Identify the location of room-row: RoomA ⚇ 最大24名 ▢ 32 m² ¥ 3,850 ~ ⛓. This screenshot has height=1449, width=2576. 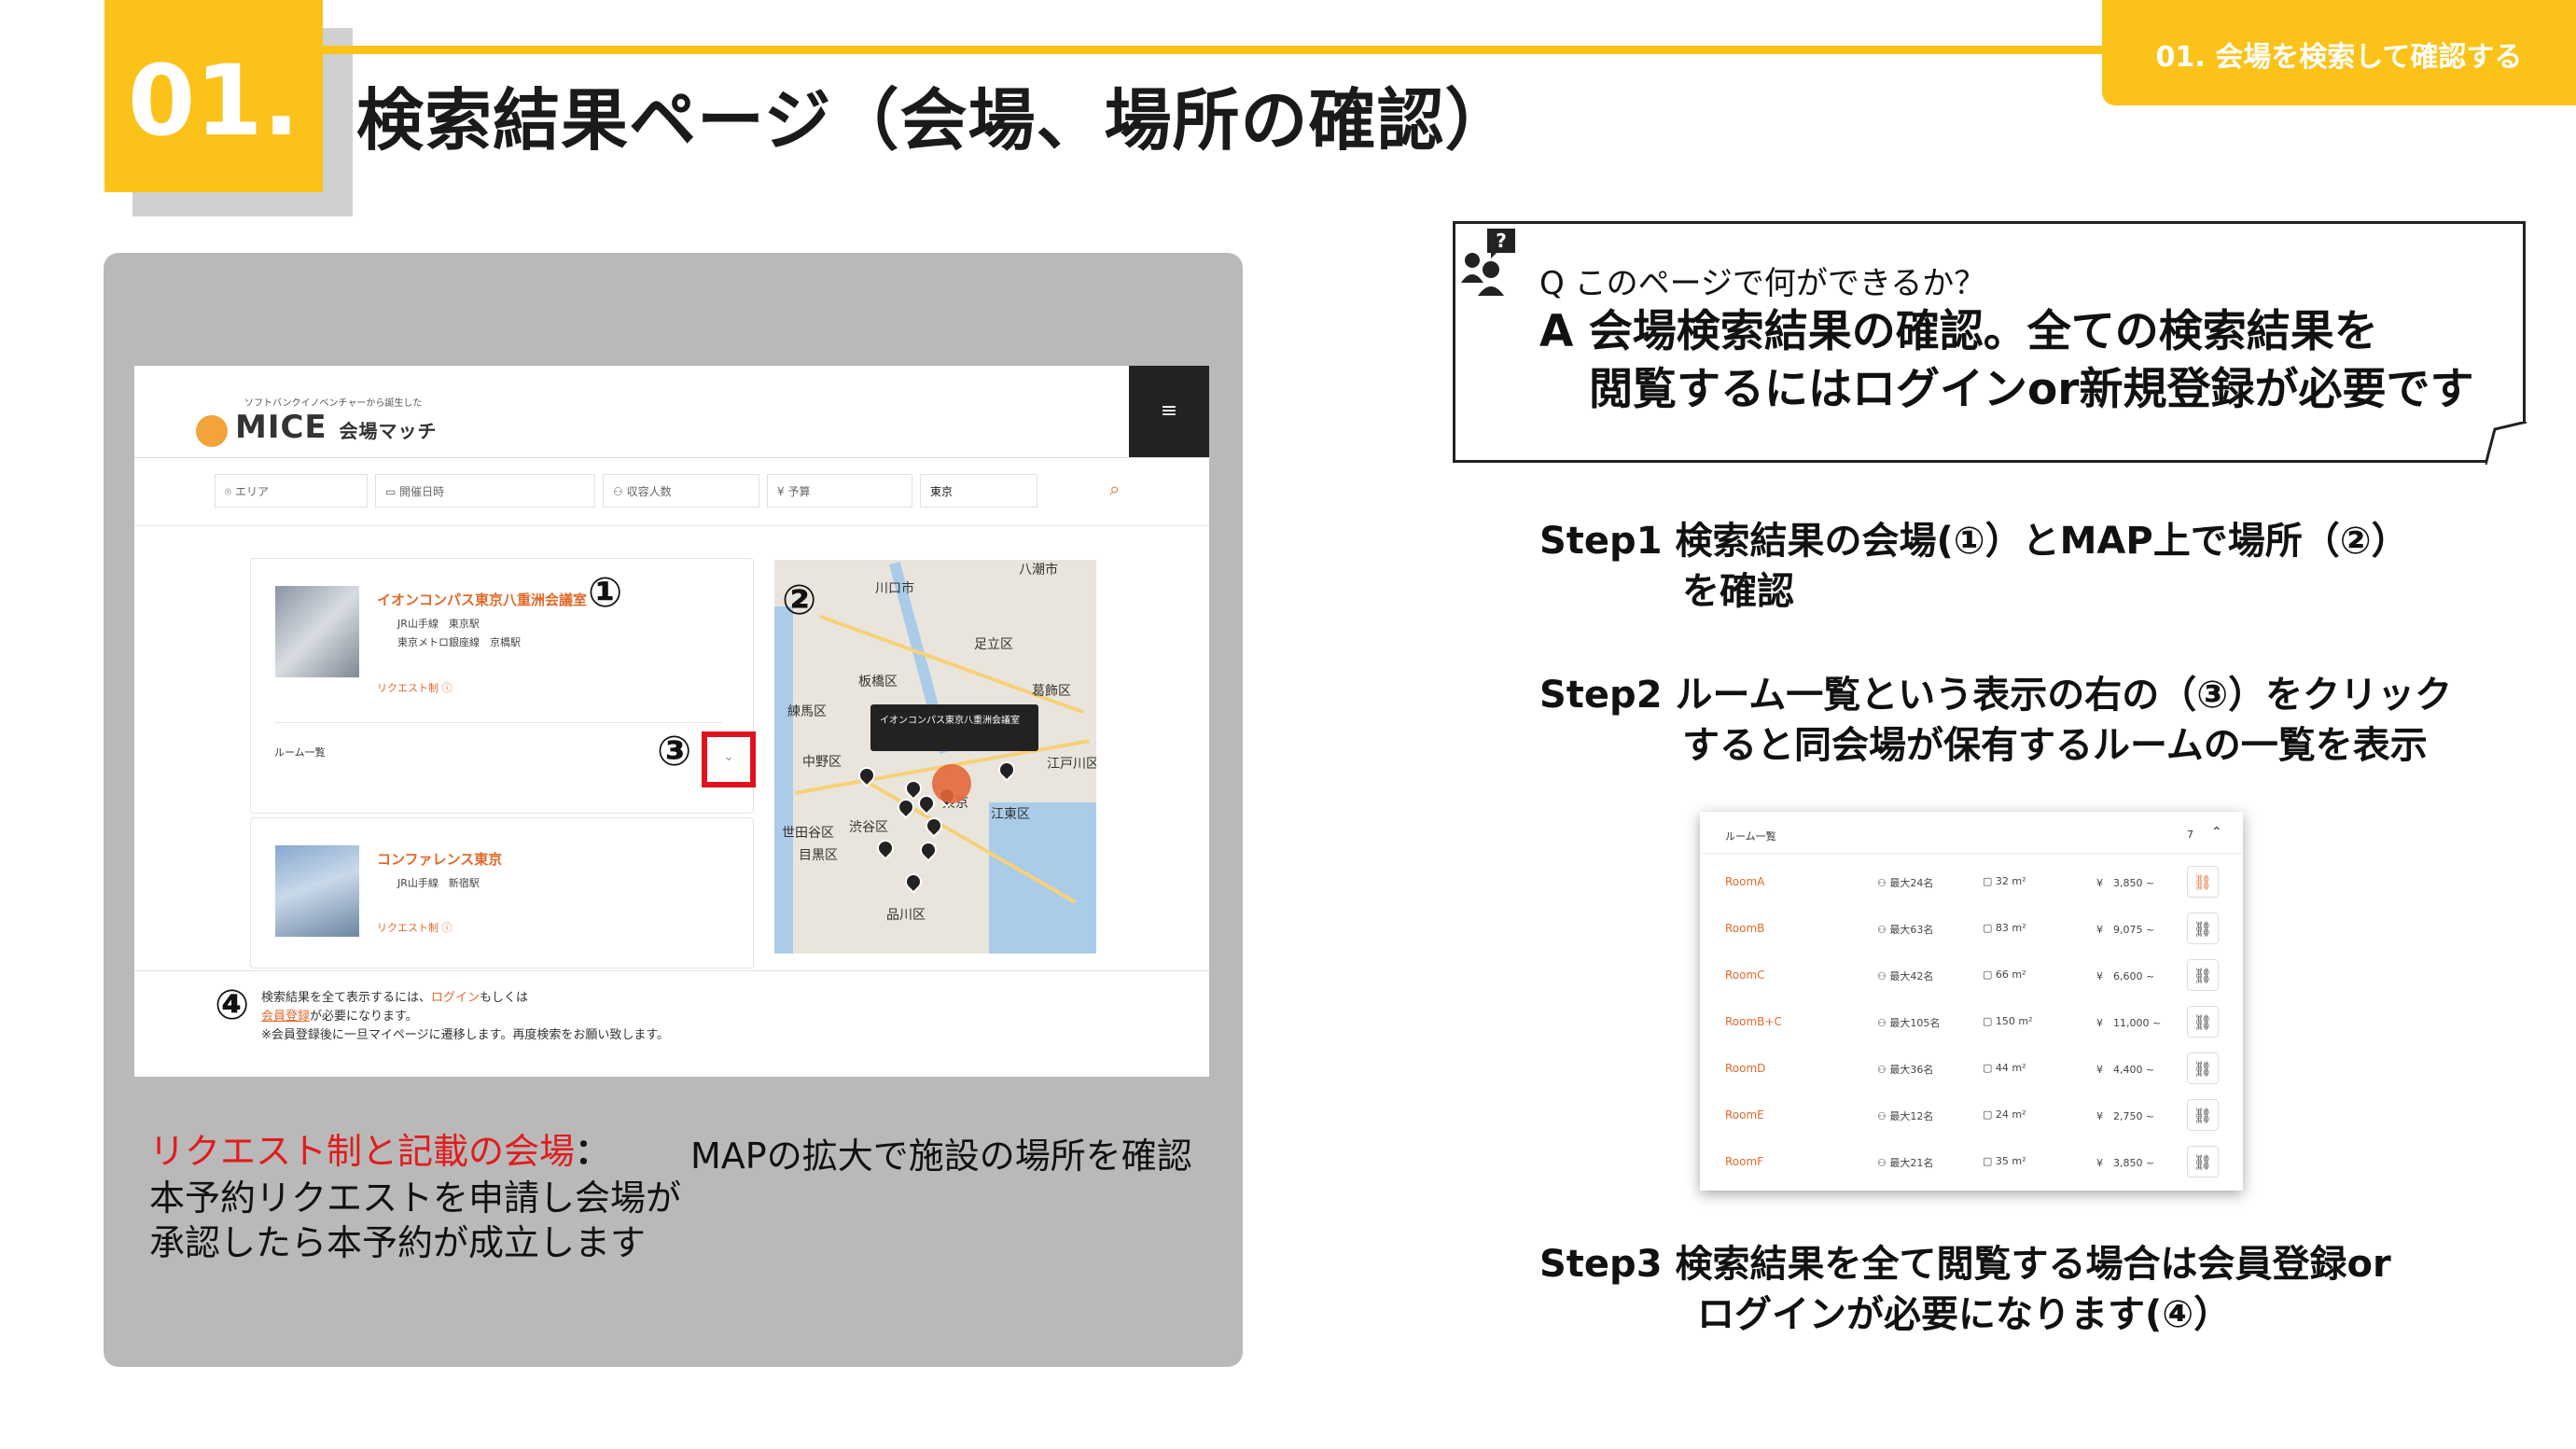
(1972, 881).